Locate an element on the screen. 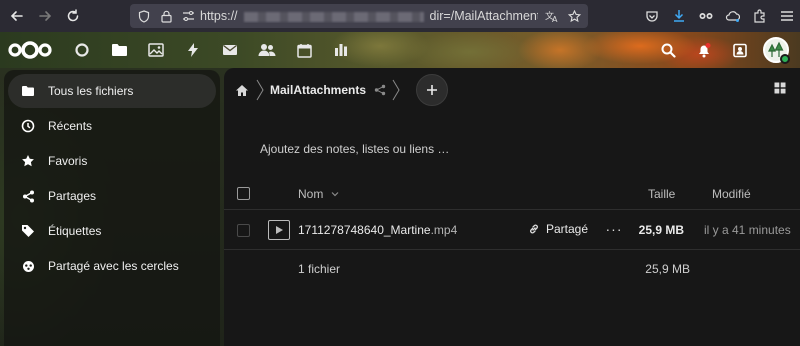 The width and height of the screenshot is (800, 346). user-menu is located at coordinates (776, 50).